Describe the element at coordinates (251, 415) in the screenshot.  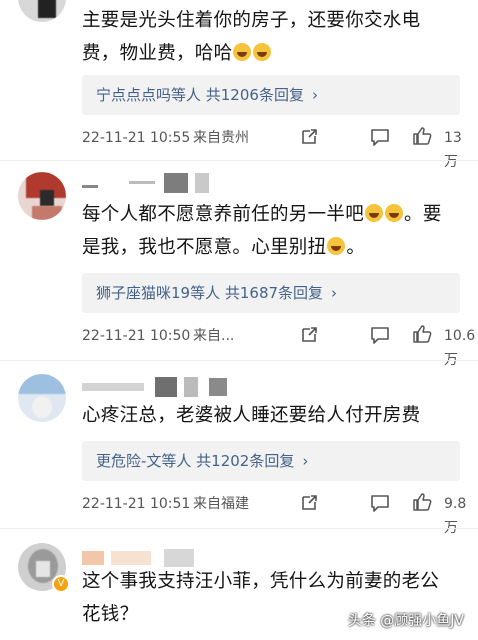
I see `comment-text-line: 心疼汪总，老婆被人睡还要给人付开房费` at that location.